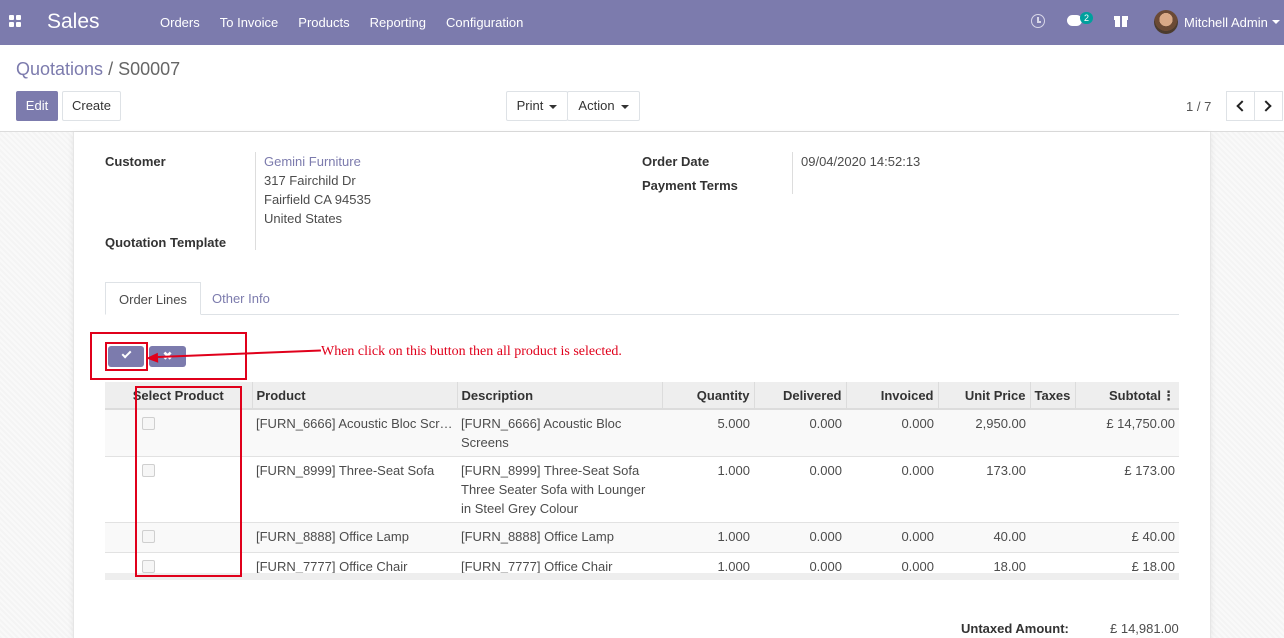  What do you see at coordinates (984, 537) in the screenshot?
I see `cell-unit-price: 40.00` at bounding box center [984, 537].